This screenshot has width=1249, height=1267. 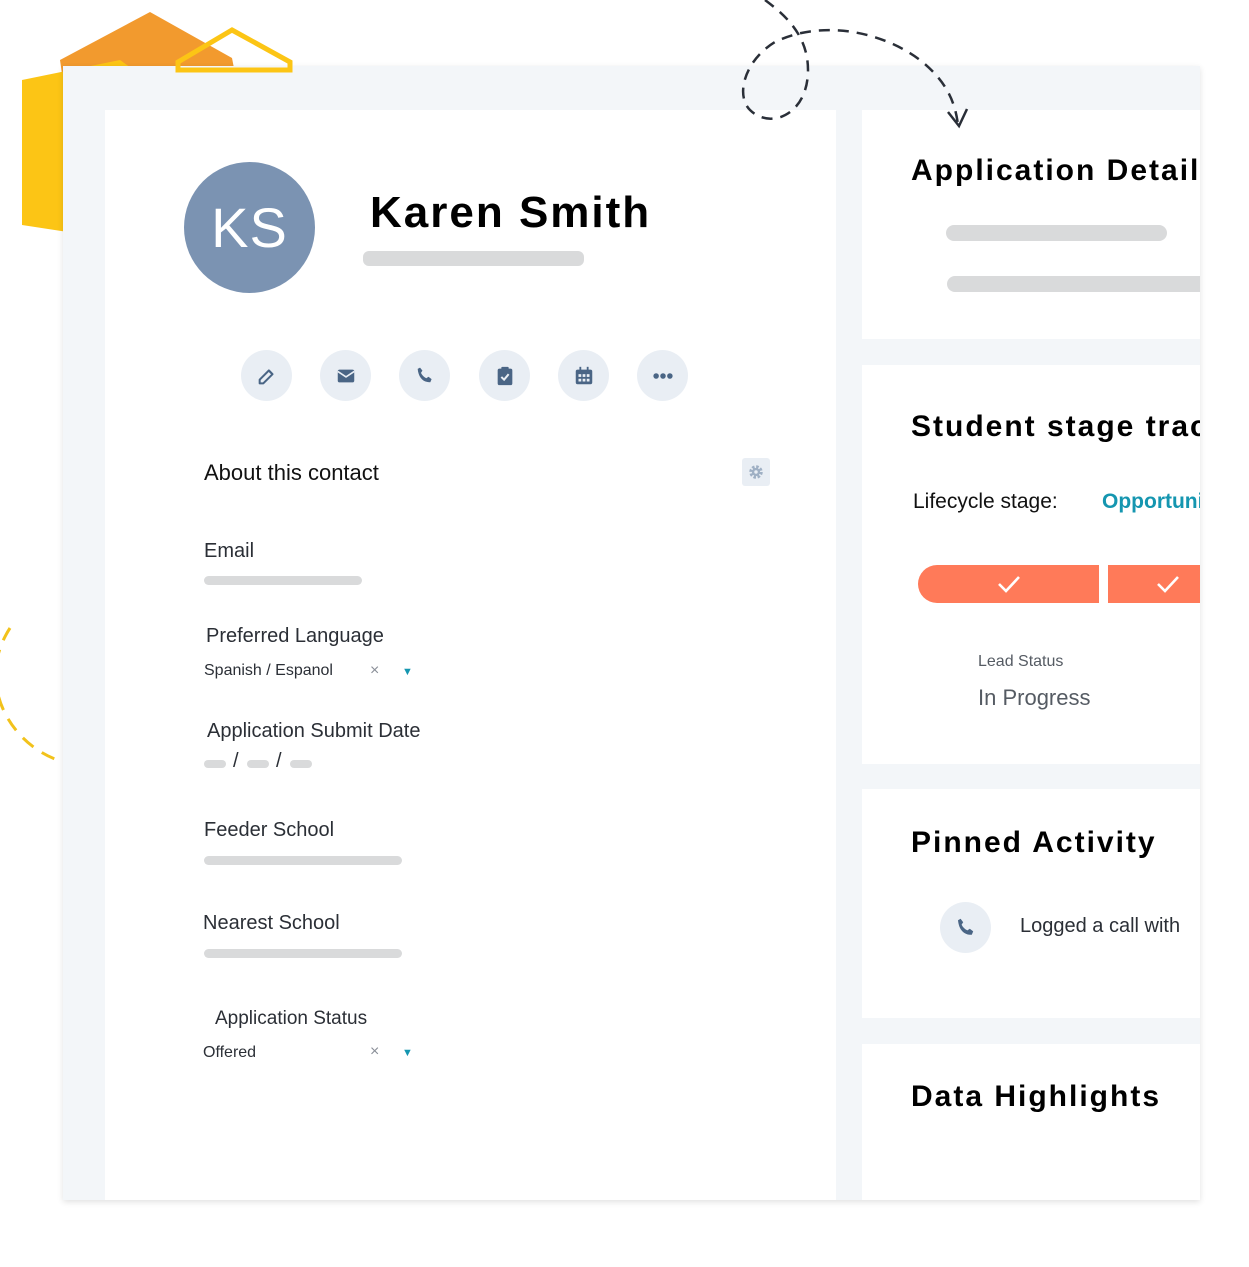 I want to click on application-status-label: Application Status, so click(x=291, y=1018).